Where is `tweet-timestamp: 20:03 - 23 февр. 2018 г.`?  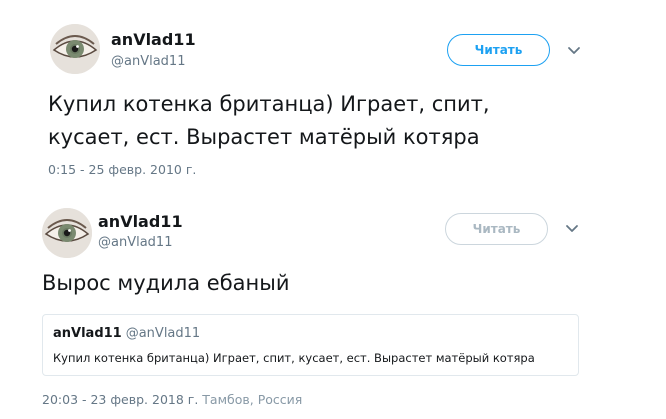 tweet-timestamp: 20:03 - 23 февр. 2018 г. is located at coordinates (120, 399).